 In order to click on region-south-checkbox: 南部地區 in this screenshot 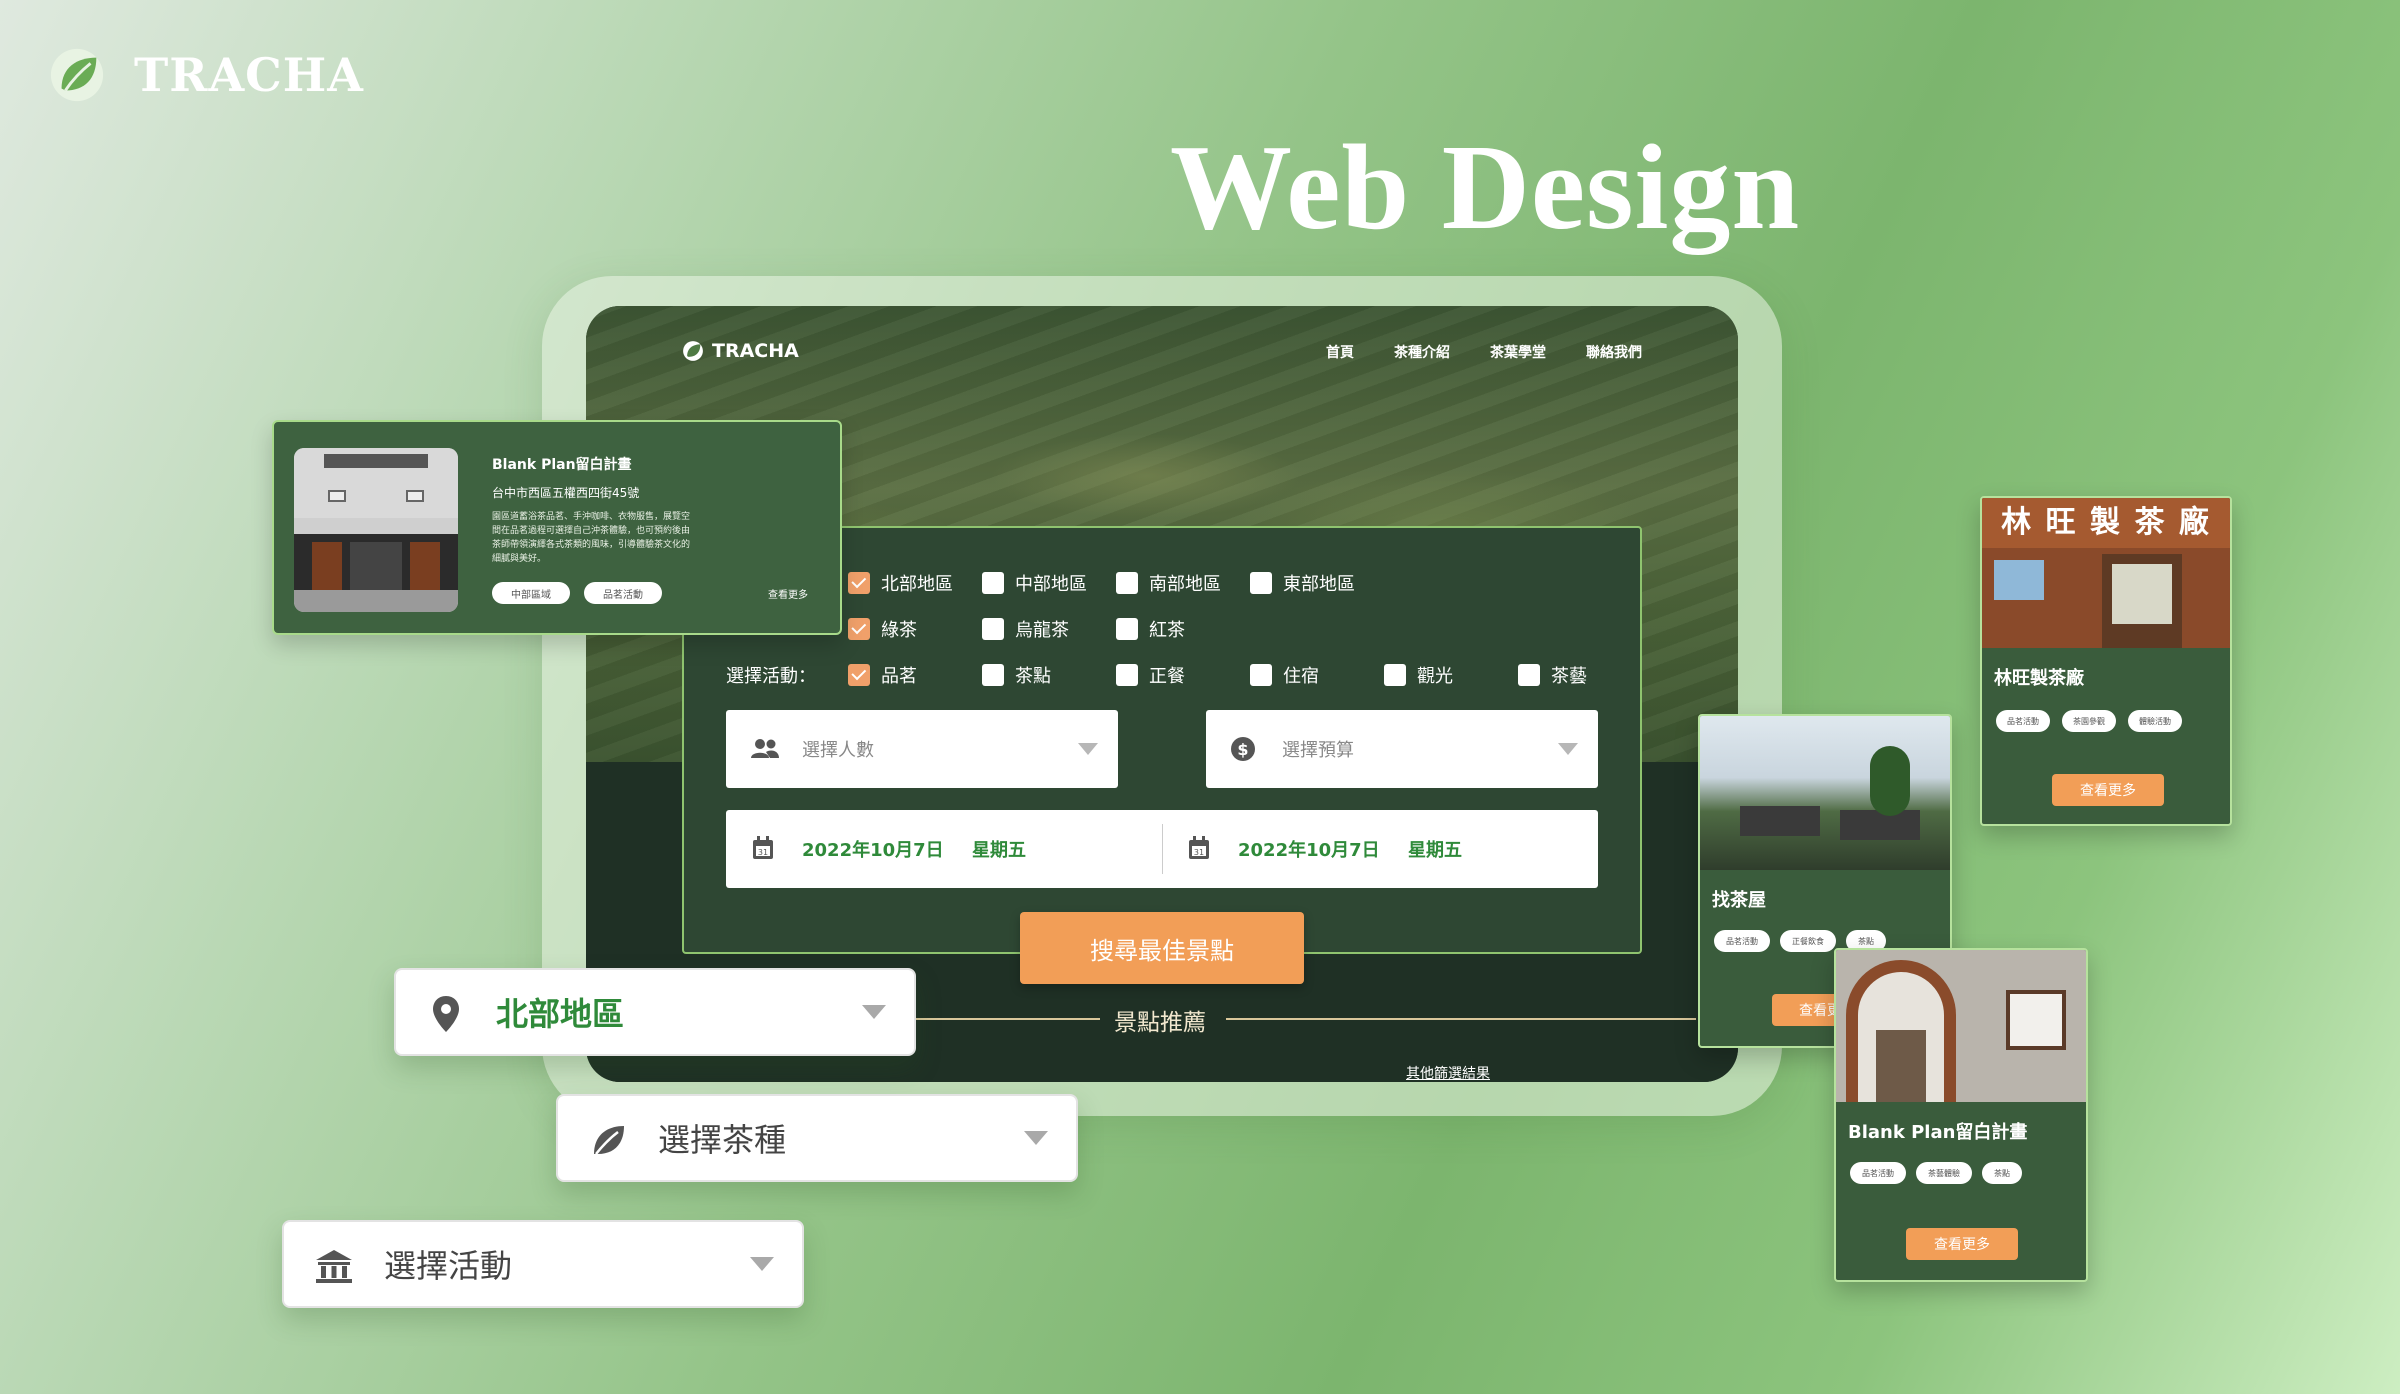, I will do `click(1168, 583)`.